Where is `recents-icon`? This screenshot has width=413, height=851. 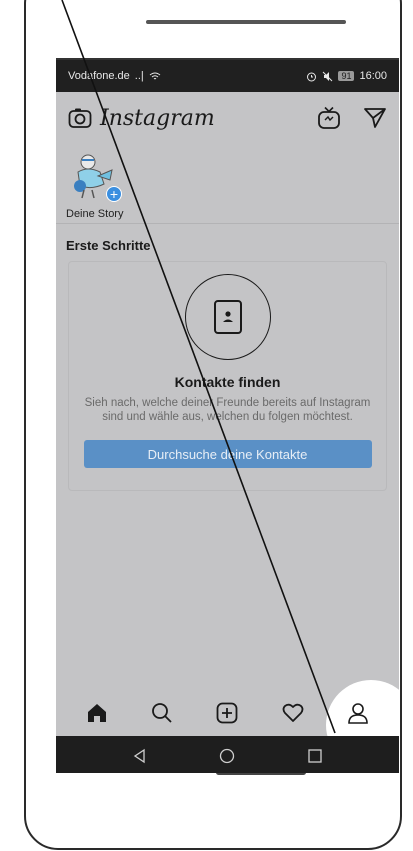 recents-icon is located at coordinates (315, 756).